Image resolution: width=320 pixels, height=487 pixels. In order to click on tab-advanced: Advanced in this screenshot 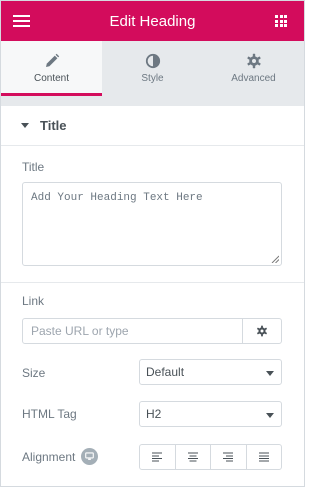, I will do `click(253, 68)`.